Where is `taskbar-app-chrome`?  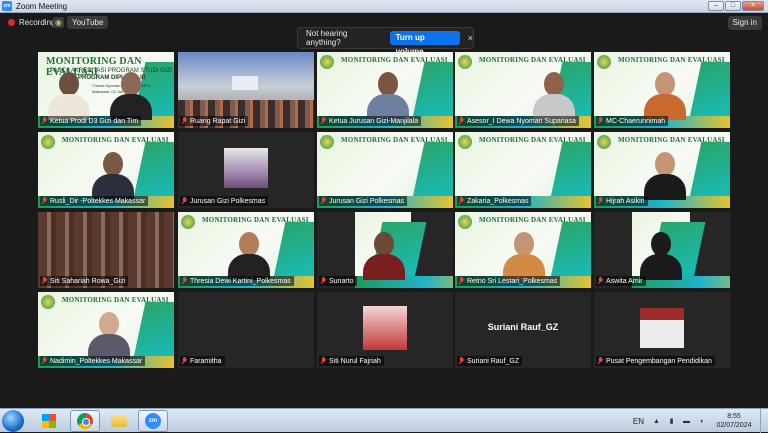 taskbar-app-chrome is located at coordinates (85, 421).